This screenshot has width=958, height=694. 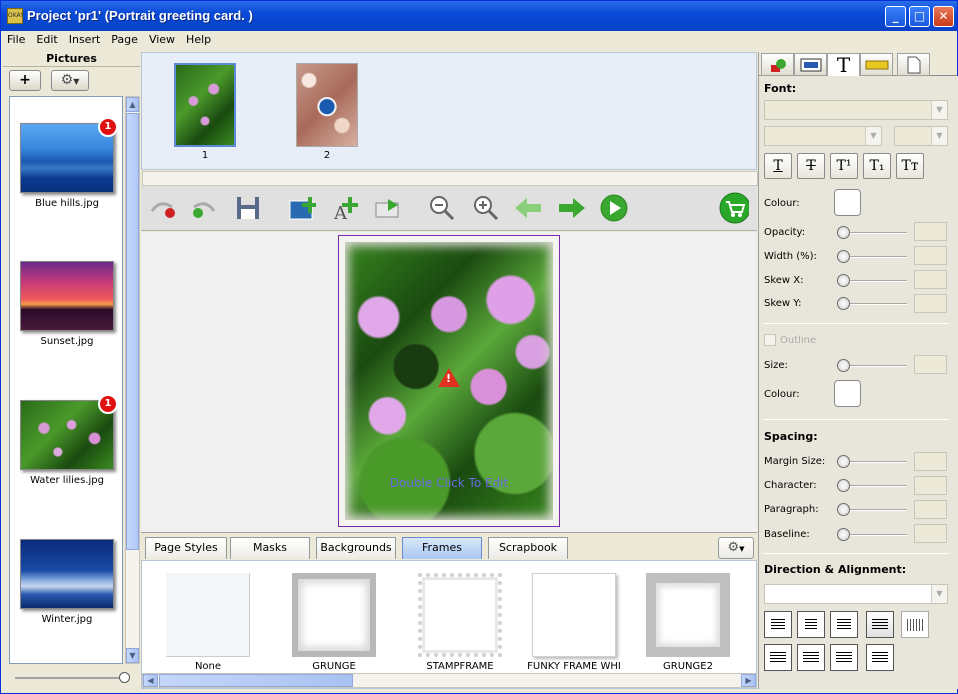 What do you see at coordinates (460, 622) in the screenshot?
I see `frame-item-stampframe: STAMPFRAME` at bounding box center [460, 622].